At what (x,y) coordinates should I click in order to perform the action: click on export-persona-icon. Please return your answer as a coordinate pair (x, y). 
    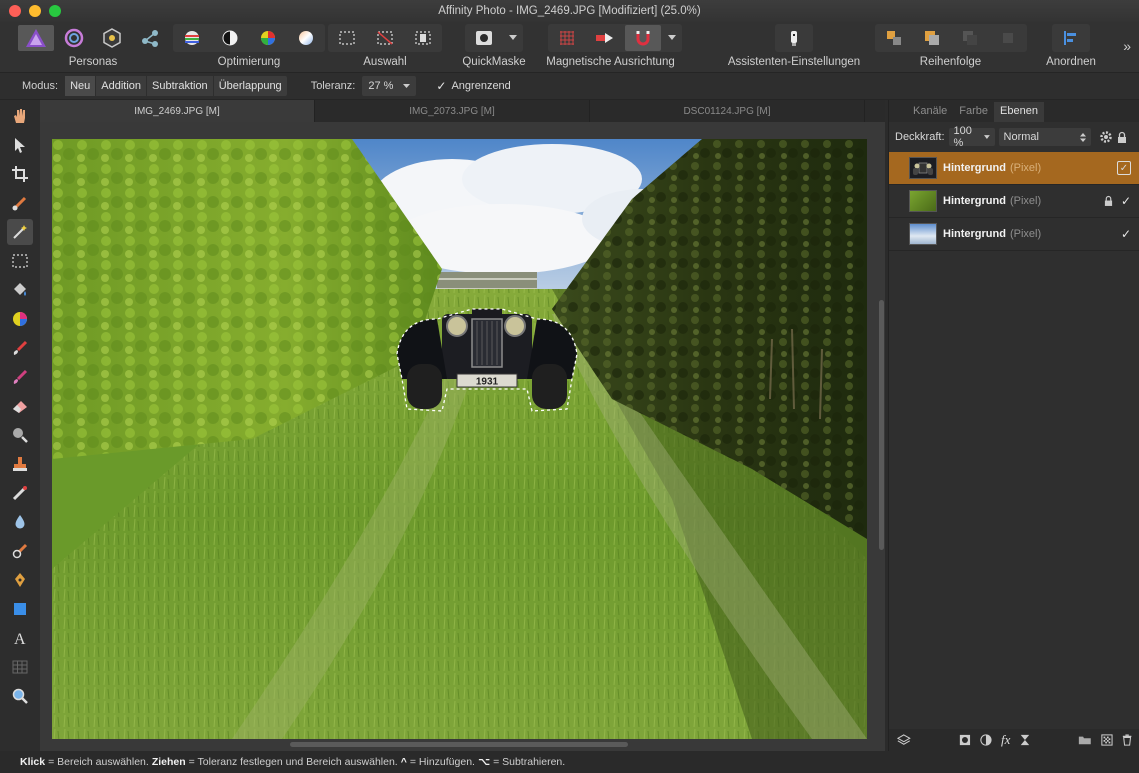
    Looking at the image, I should click on (150, 38).